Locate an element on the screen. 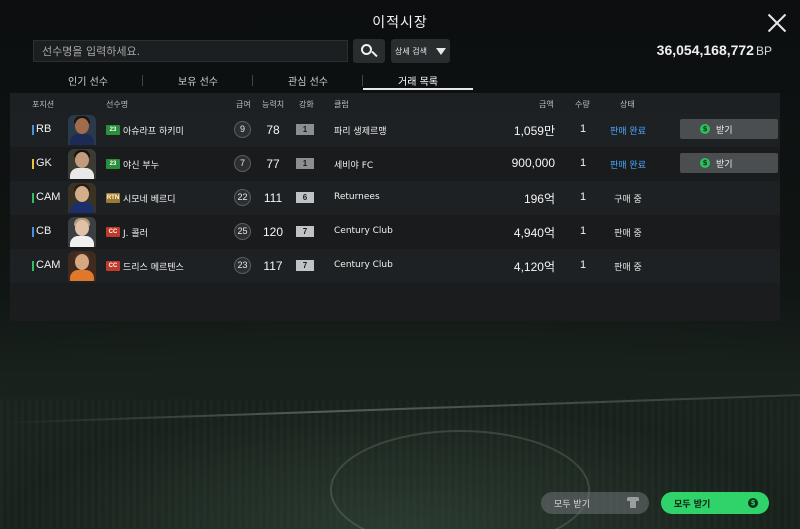  trade-status: 구매 중 is located at coordinates (628, 200).